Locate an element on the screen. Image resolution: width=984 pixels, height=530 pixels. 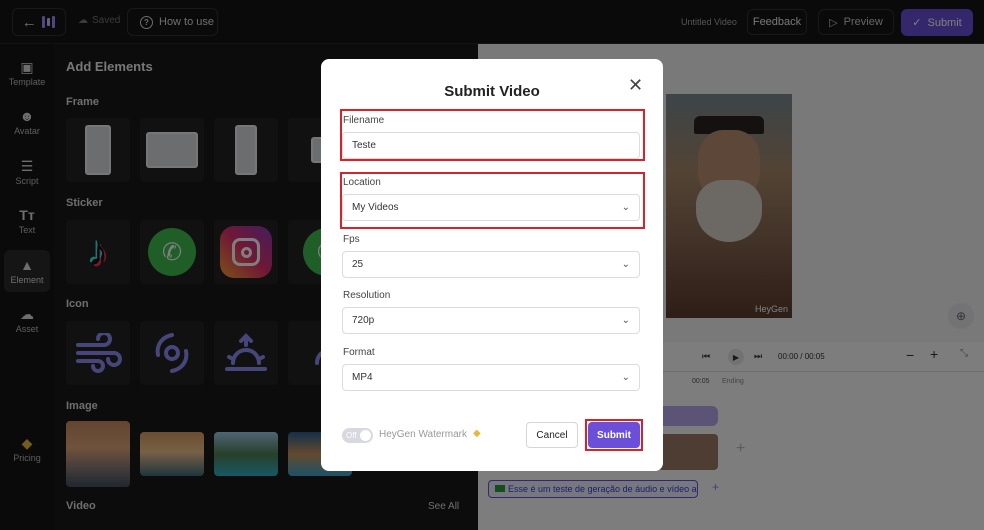
toggle-knob is located at coordinates (365, 435).